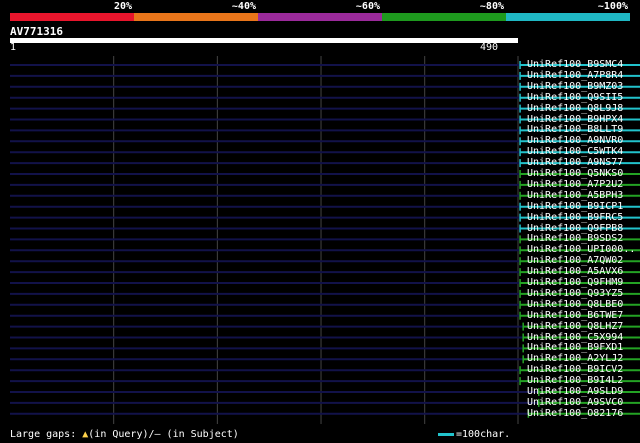  I want to click on hit-label: UniRef100_B9I4L2, so click(575, 380).